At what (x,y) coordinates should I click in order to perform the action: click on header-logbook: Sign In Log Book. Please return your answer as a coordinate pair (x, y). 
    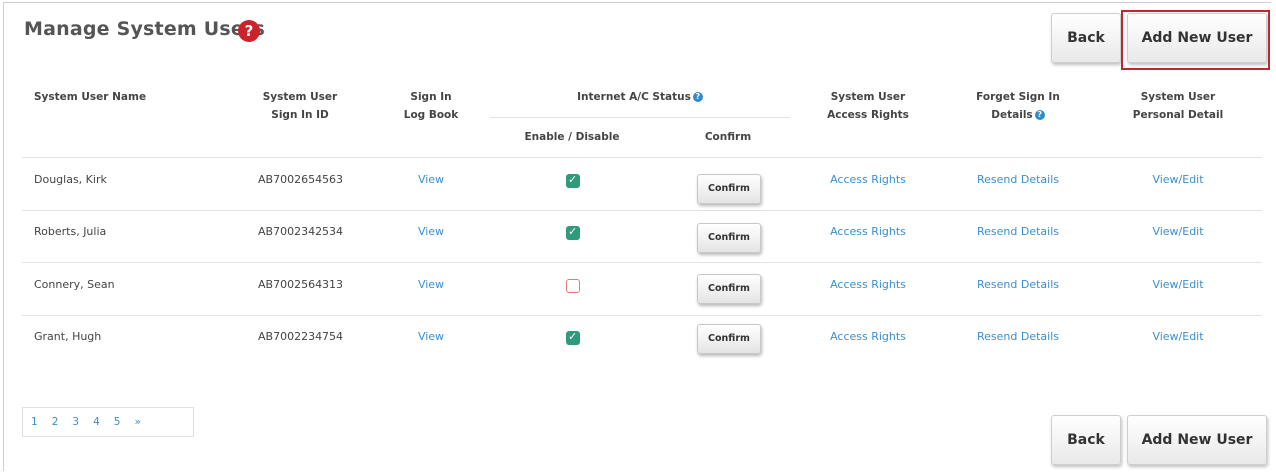
    Looking at the image, I should click on (431, 106).